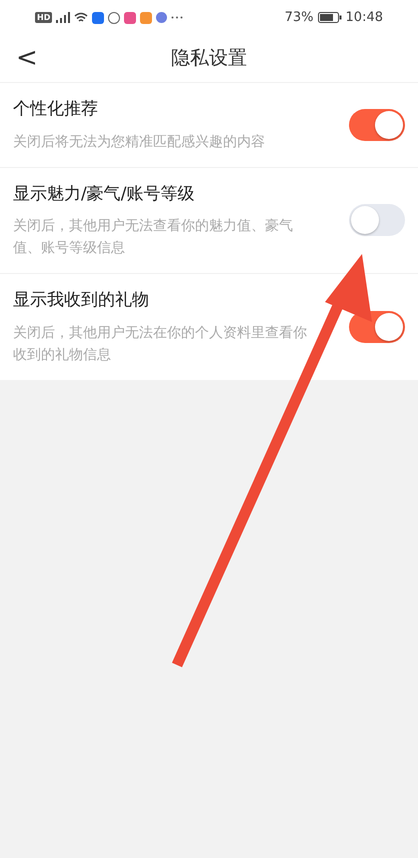 The image size is (418, 858). What do you see at coordinates (27, 58) in the screenshot?
I see `back-button: <` at bounding box center [27, 58].